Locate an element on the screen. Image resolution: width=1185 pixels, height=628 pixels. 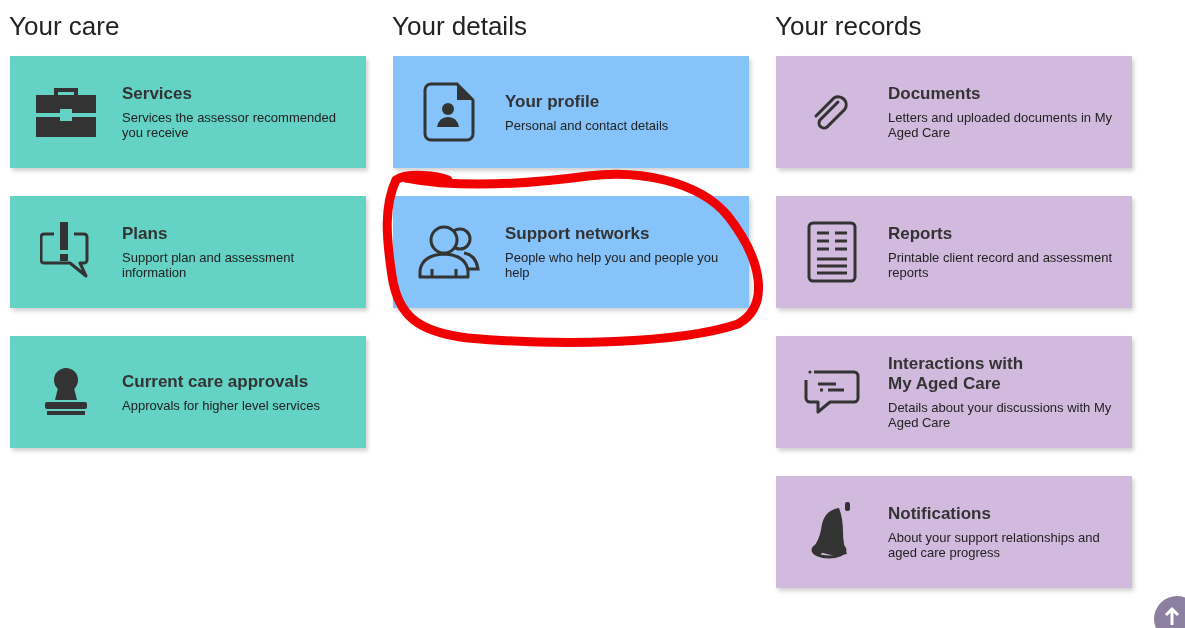
card-title: Support networks is located at coordinates (578, 234).